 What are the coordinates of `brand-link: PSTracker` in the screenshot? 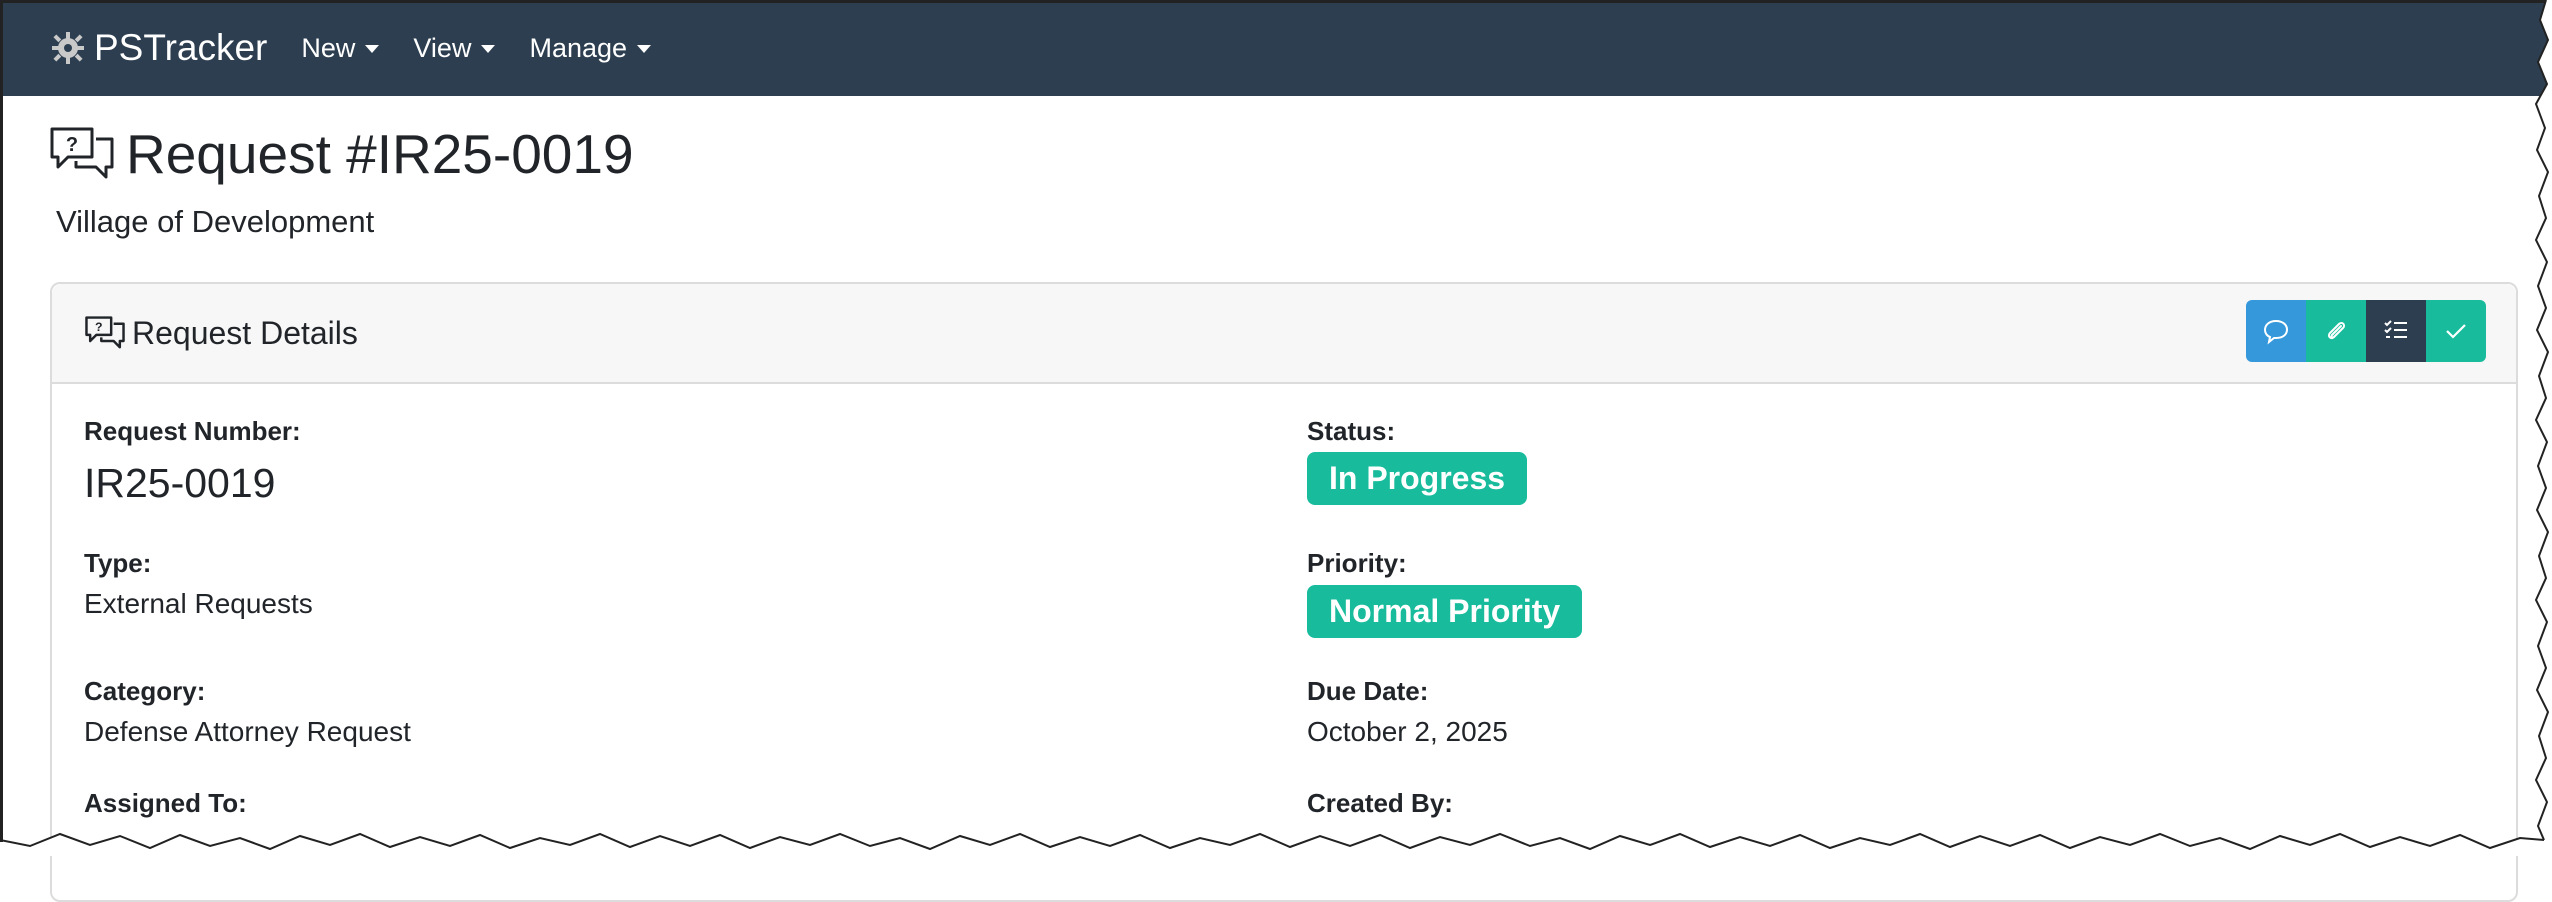 It's located at (157, 48).